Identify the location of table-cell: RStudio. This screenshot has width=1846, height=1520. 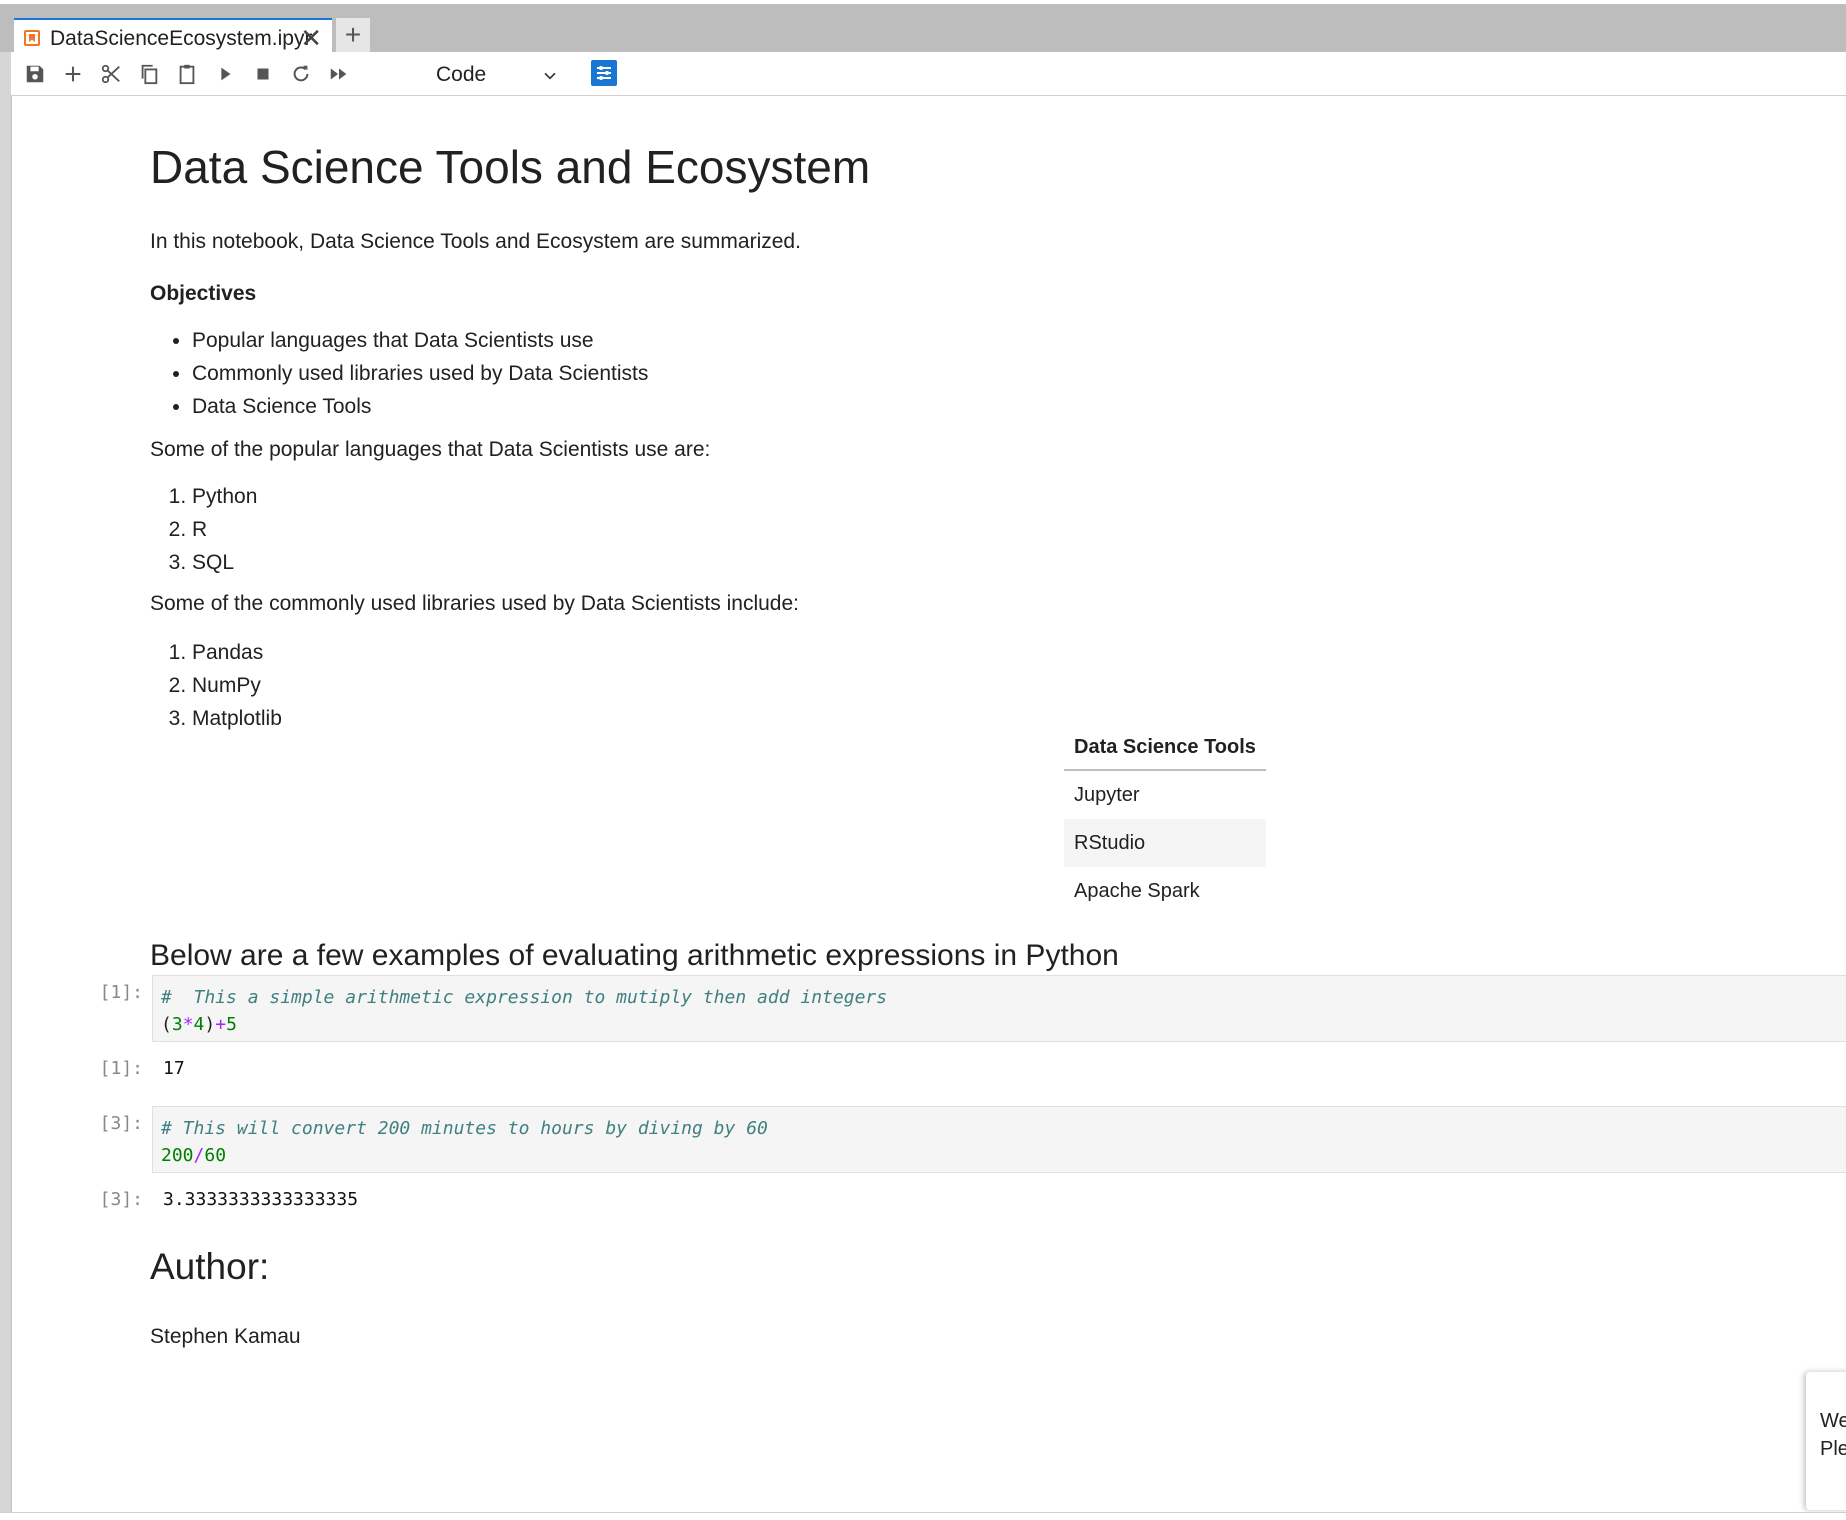
(1165, 843).